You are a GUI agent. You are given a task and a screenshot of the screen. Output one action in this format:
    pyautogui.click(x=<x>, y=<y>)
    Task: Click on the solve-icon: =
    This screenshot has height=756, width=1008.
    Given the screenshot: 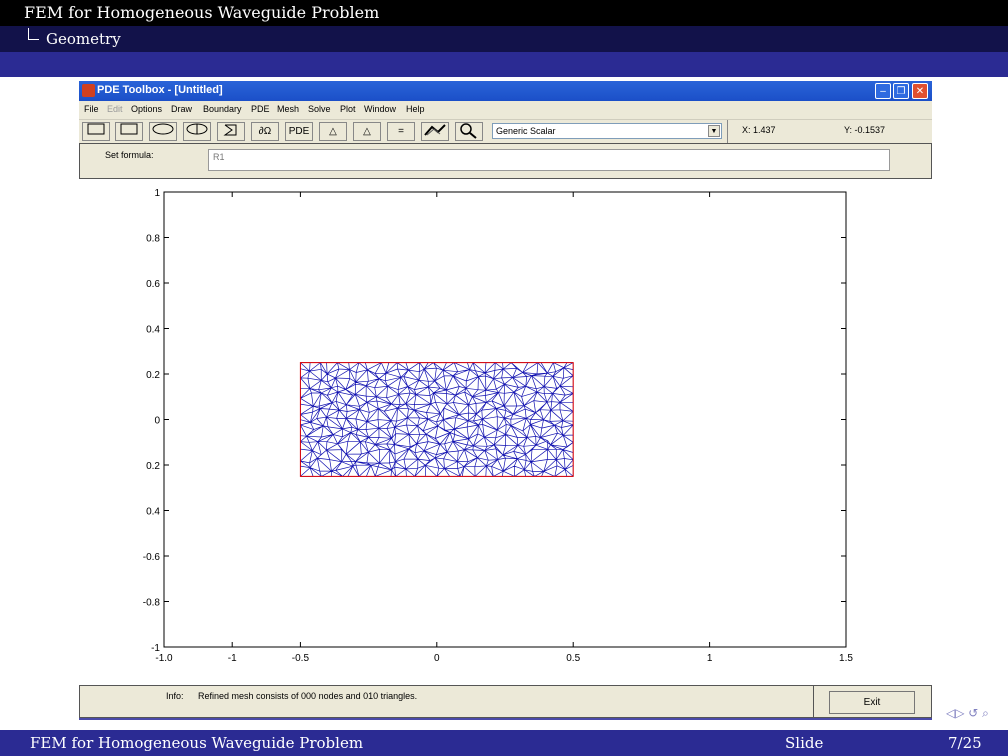 What is the action you would take?
    pyautogui.click(x=401, y=131)
    